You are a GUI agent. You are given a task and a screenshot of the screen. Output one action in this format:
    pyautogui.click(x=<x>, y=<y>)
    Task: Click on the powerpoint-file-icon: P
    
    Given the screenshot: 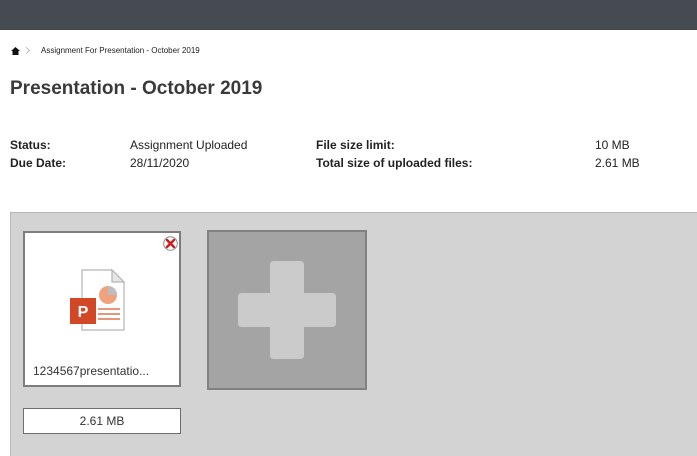 What is the action you would take?
    pyautogui.click(x=98, y=299)
    